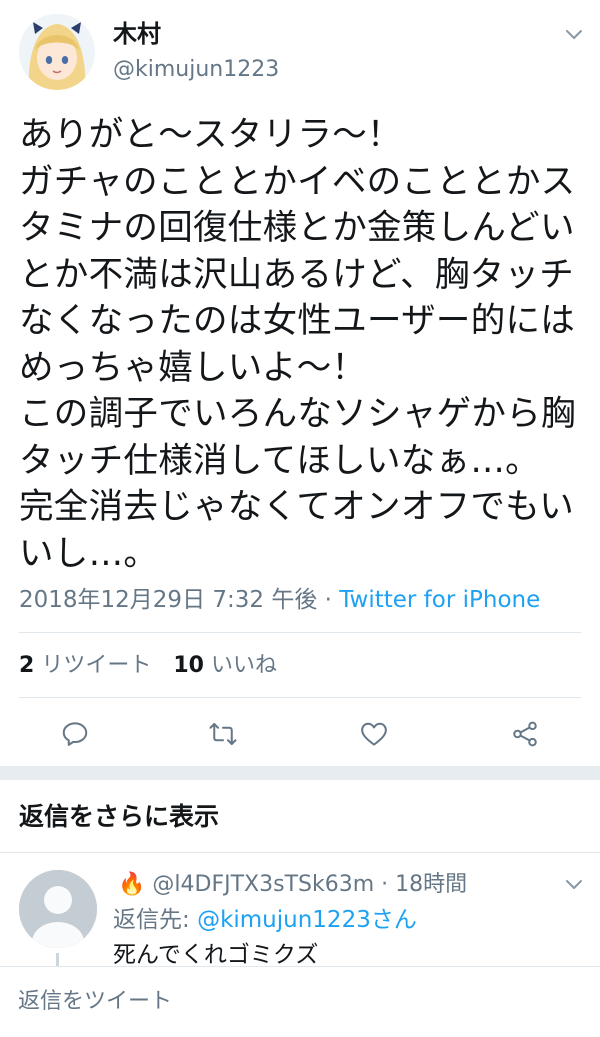 The image size is (600, 1037). I want to click on reply-icon, so click(75, 734).